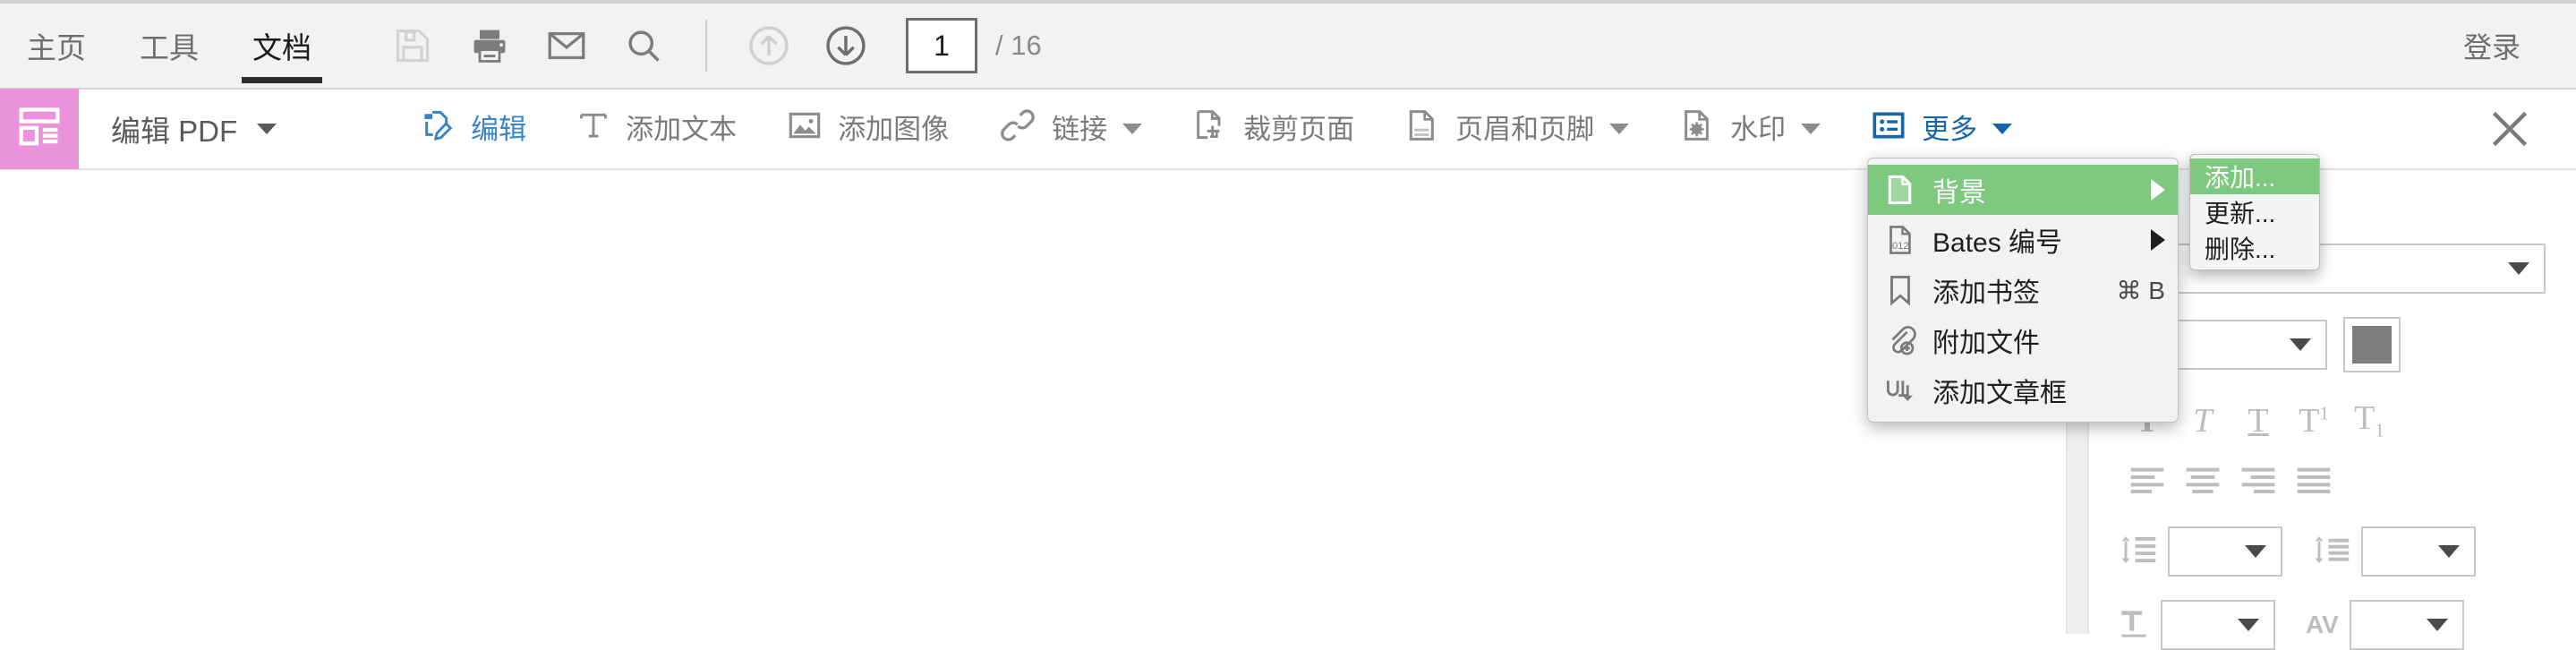  What do you see at coordinates (2138, 552) in the screenshot?
I see `line-spacing-icon` at bounding box center [2138, 552].